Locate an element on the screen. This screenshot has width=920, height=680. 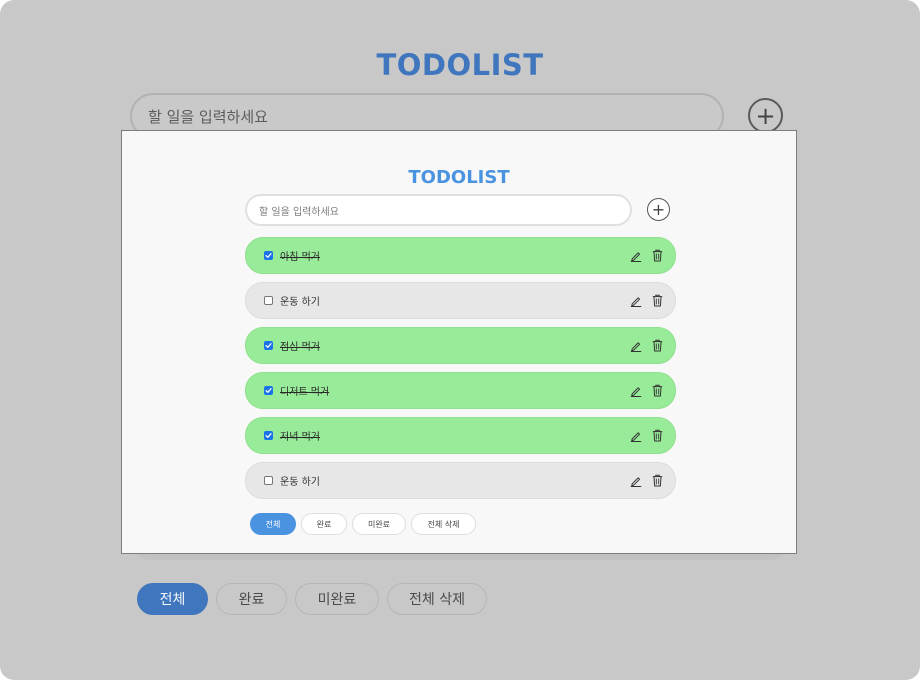
delete-all-button: 전체 삭제 is located at coordinates (443, 524).